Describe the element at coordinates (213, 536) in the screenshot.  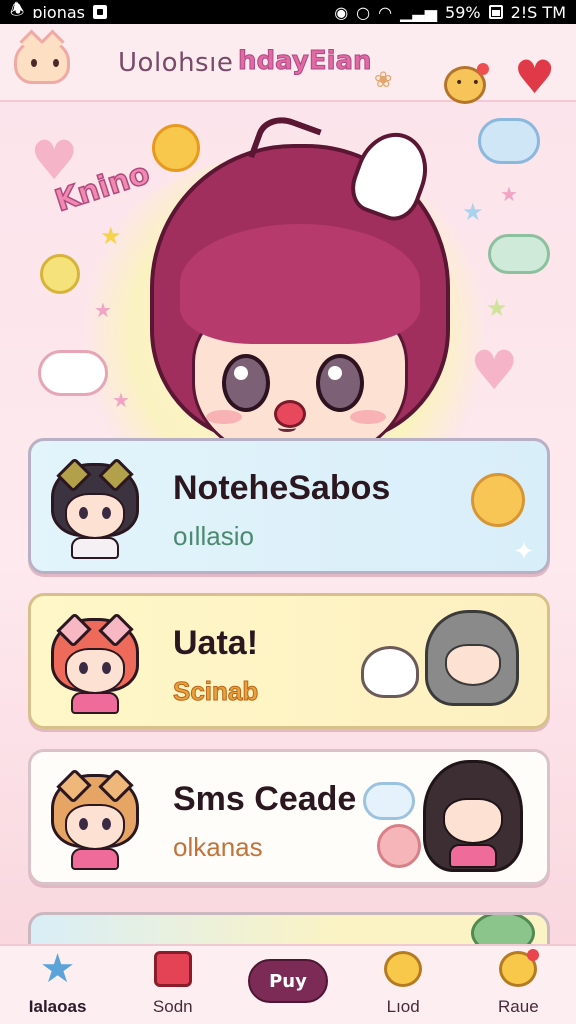
I see `card-subtitle: oıllasio` at that location.